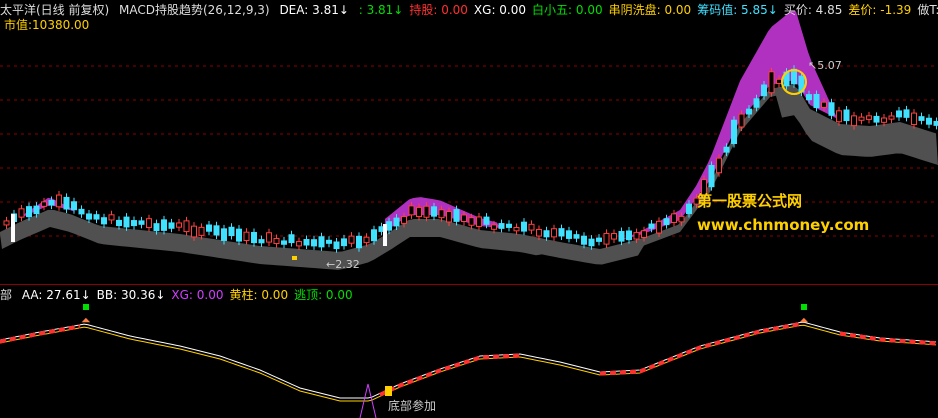 The image size is (938, 418). What do you see at coordinates (54, 10) in the screenshot?
I see `stock-title: 太平洋(日线 前复权)` at bounding box center [54, 10].